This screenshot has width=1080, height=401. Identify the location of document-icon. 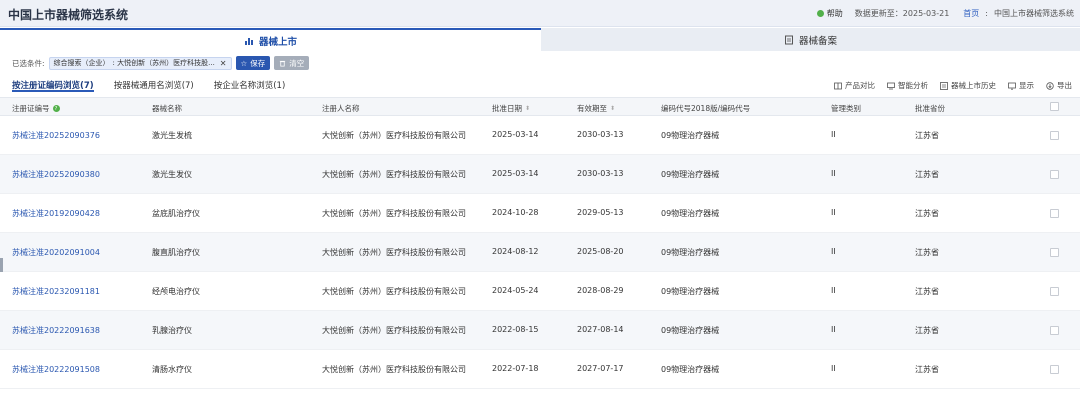
(788, 39).